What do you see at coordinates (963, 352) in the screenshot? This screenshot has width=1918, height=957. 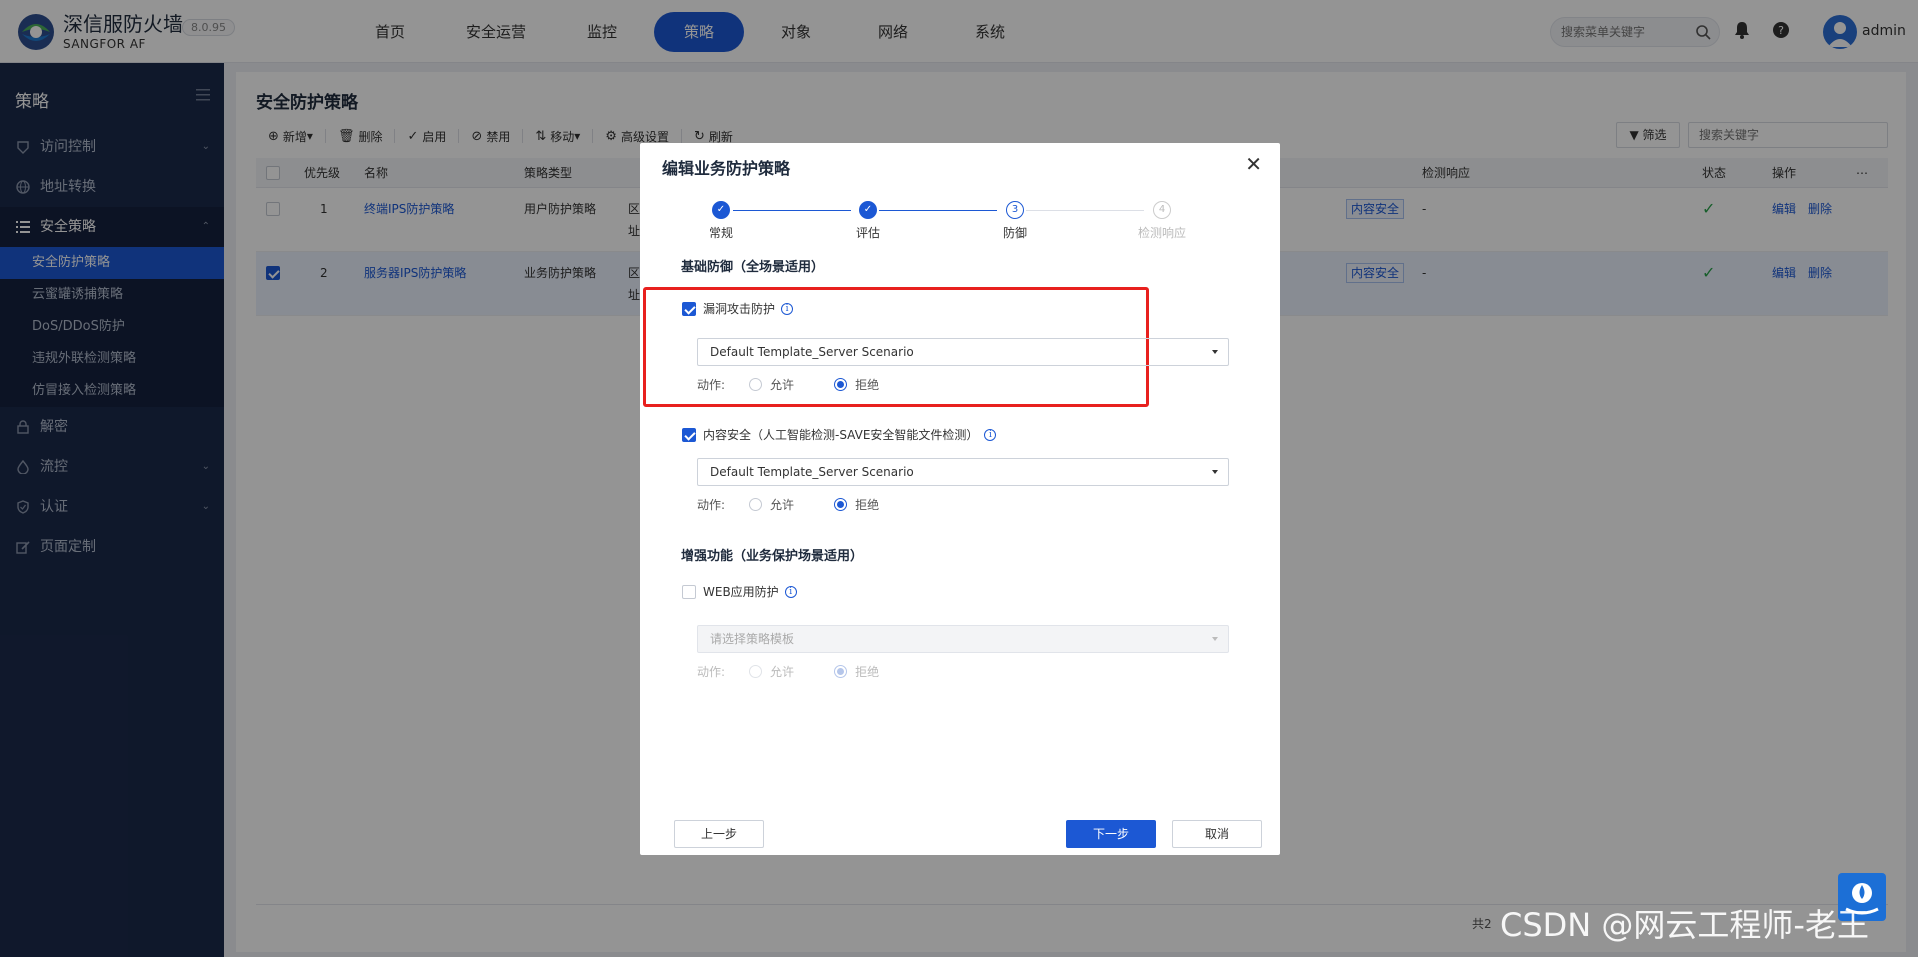 I see `vuln-template-select: Default Template_Server Scenario` at bounding box center [963, 352].